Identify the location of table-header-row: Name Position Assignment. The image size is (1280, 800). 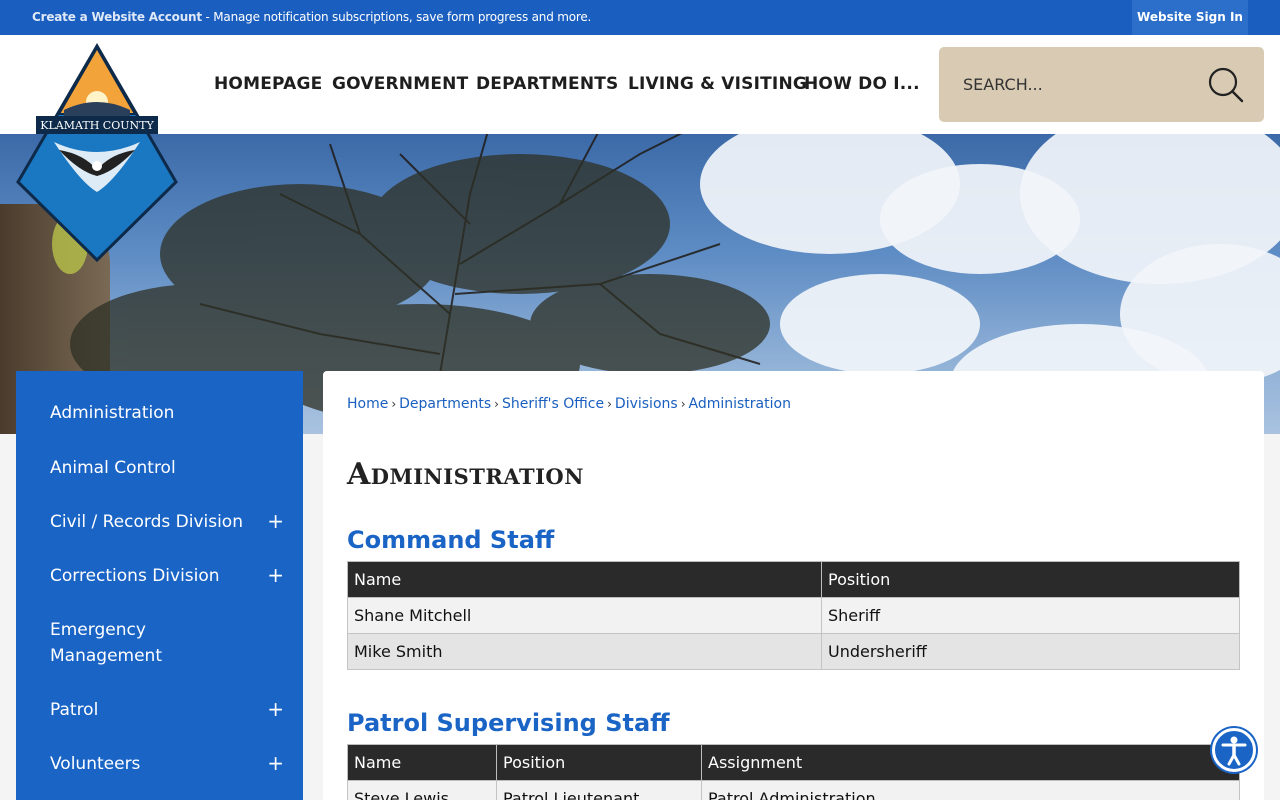
(793, 762).